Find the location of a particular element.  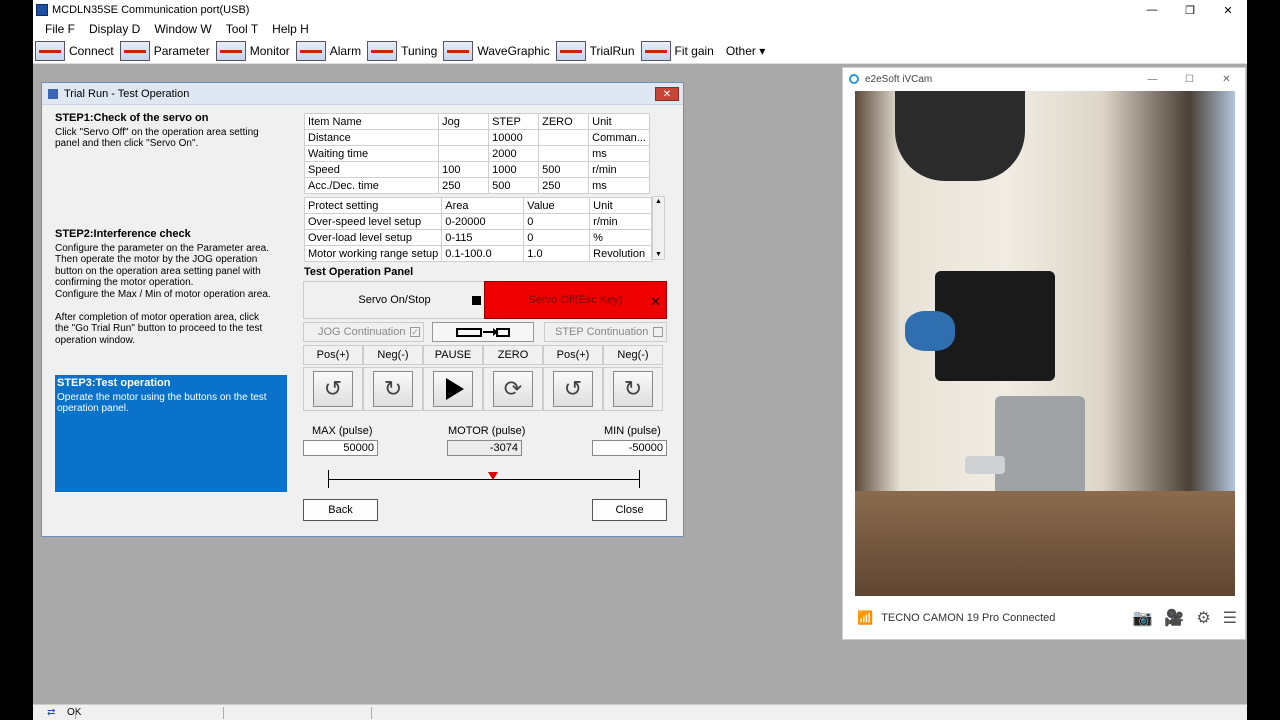

app-icon is located at coordinates (42, 10).